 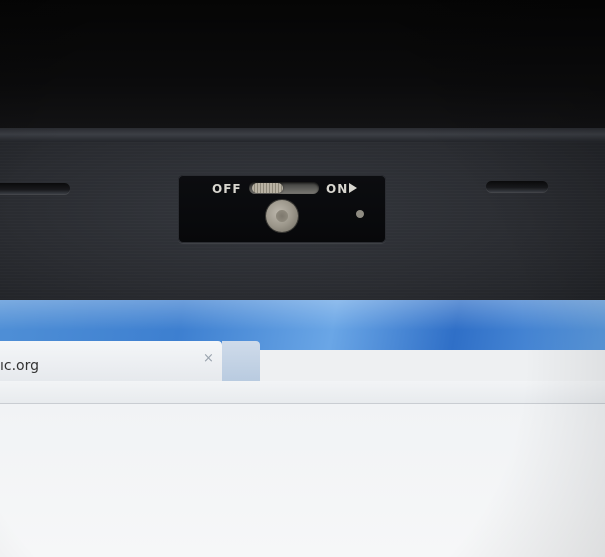 I want to click on webcam-lens-cover, so click(x=282, y=216).